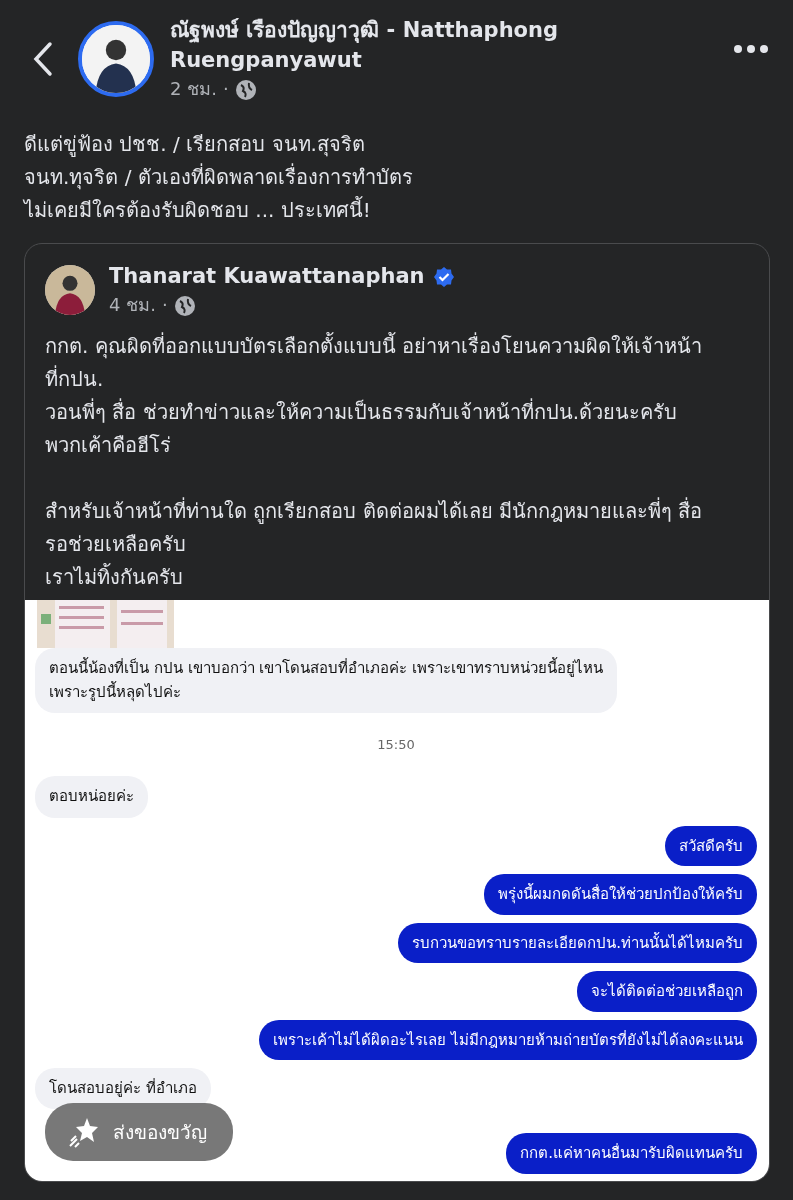  Describe the element at coordinates (508, 1040) in the screenshot. I see `message-bubble: เพราะเค้าไม่ได้ผิดอะไรเลย ไม่มีกฎหมายห้ามถ่ายบัตรที่ยังไม่ได้ลงคะแนน` at that location.